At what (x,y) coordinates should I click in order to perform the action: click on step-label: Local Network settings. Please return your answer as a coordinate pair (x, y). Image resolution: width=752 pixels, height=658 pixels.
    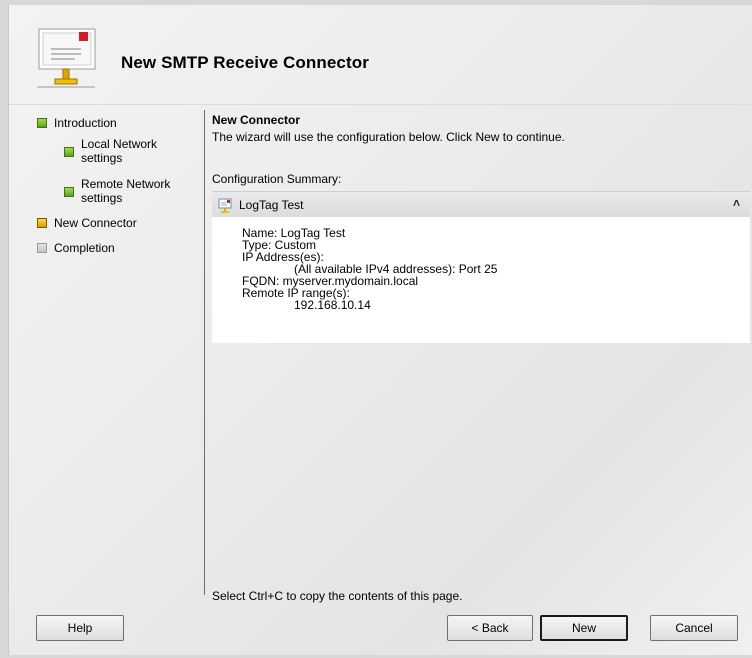
    Looking at the image, I should click on (119, 151).